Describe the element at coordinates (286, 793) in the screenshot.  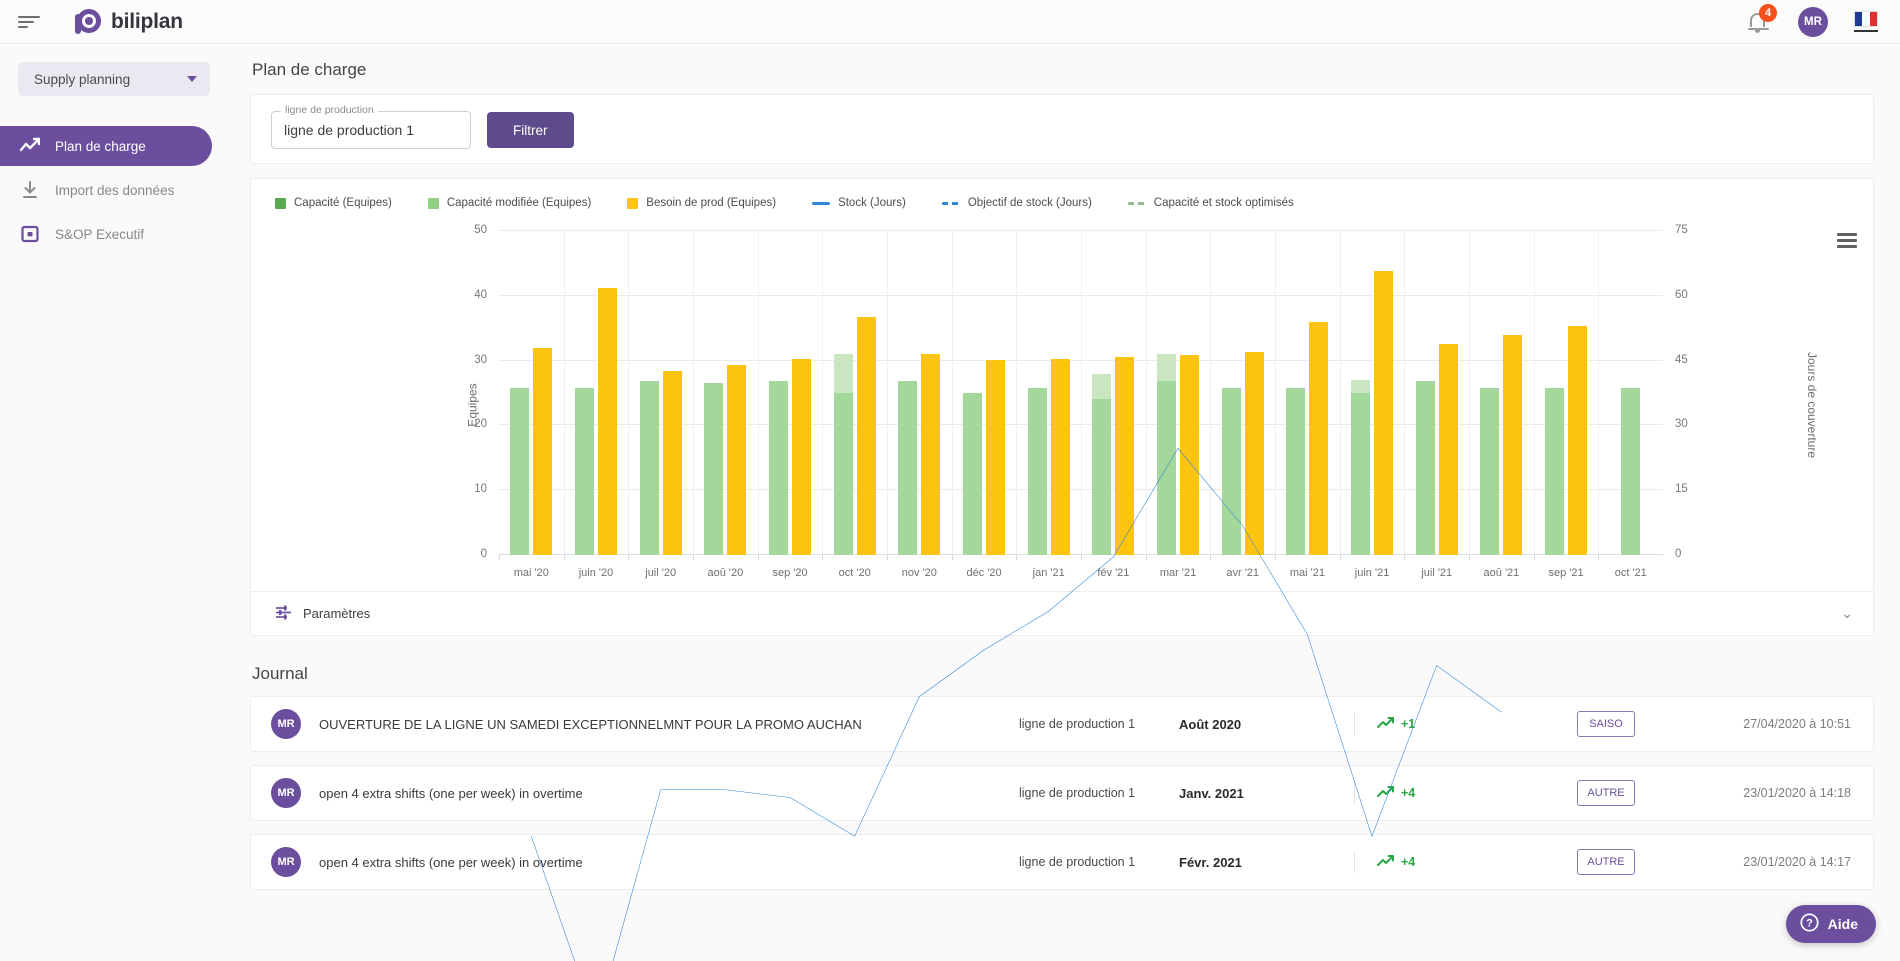
I see `avatar: MR` at that location.